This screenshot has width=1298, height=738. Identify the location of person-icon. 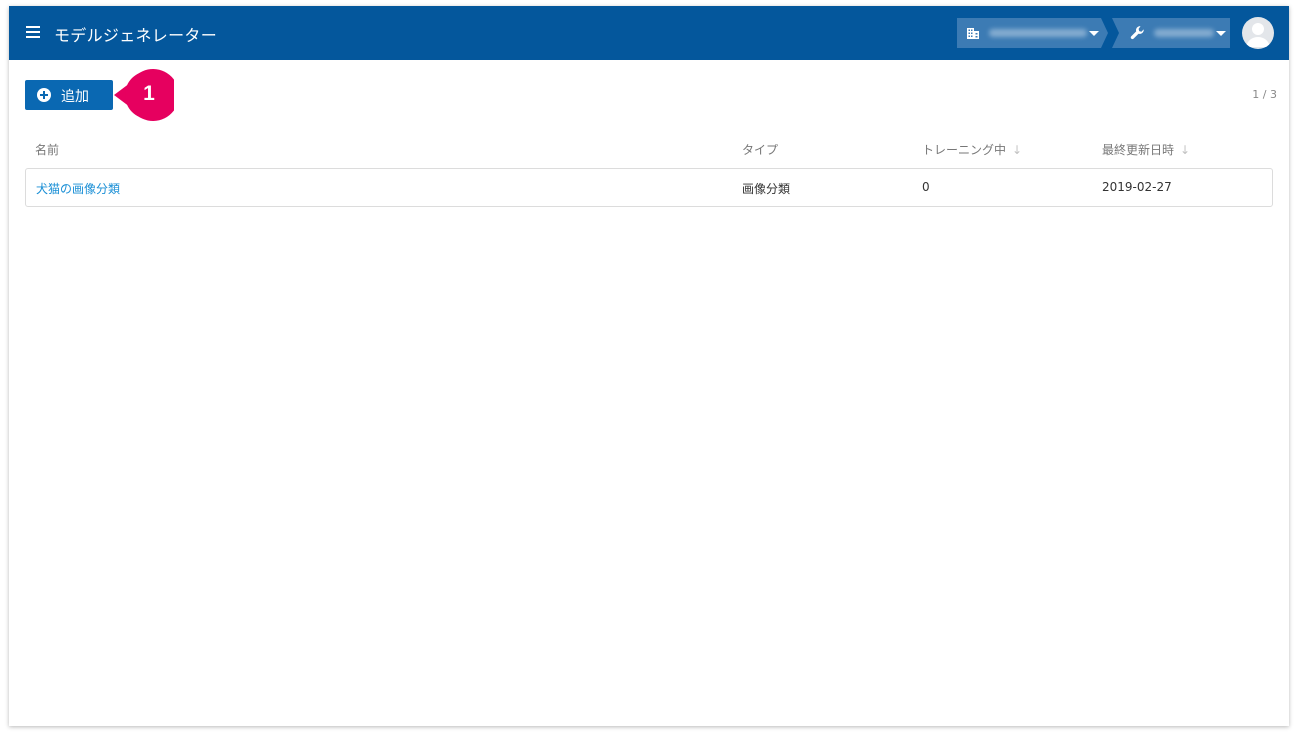
(1258, 35).